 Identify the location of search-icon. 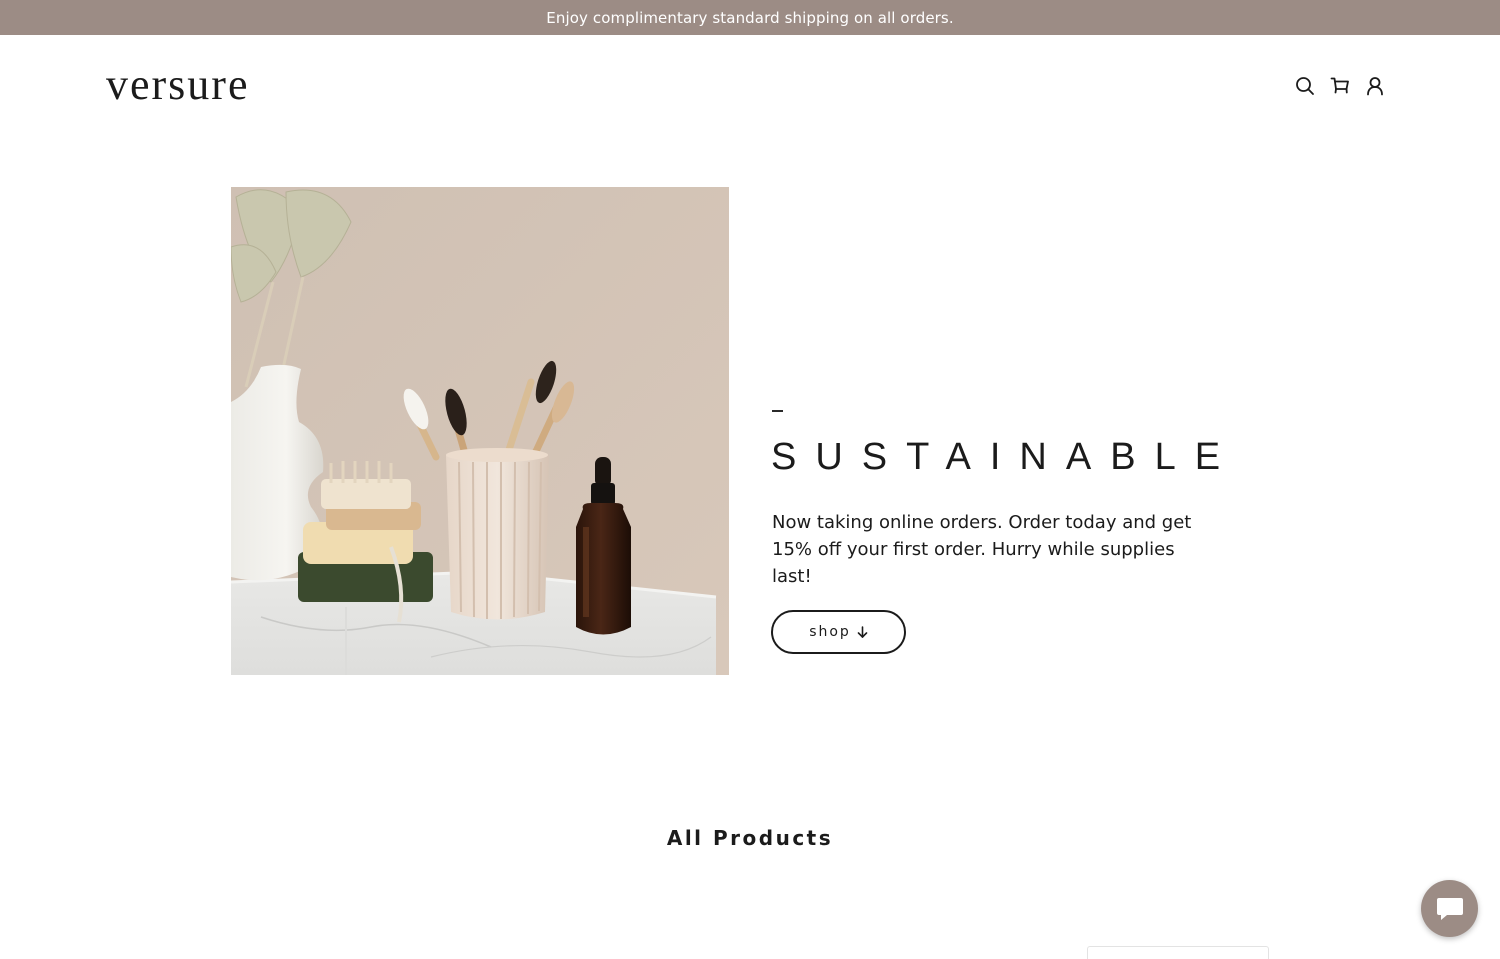
(1305, 86).